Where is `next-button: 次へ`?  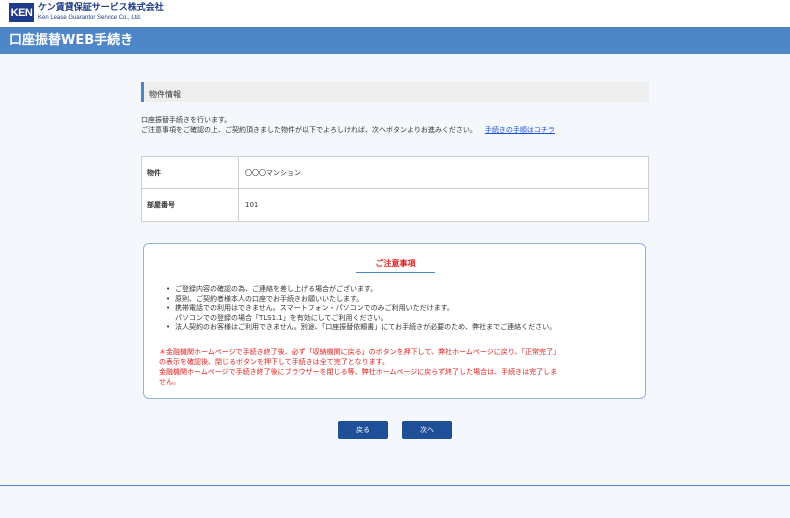
next-button: 次へ is located at coordinates (427, 430).